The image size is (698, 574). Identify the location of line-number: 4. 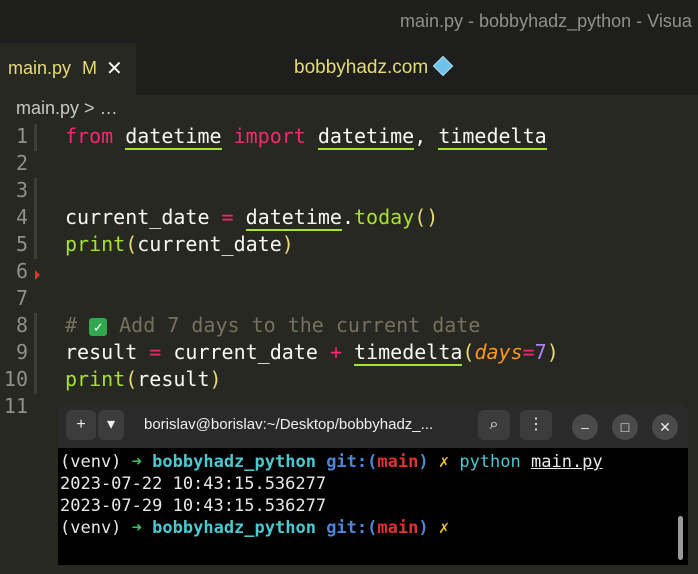
(21, 217).